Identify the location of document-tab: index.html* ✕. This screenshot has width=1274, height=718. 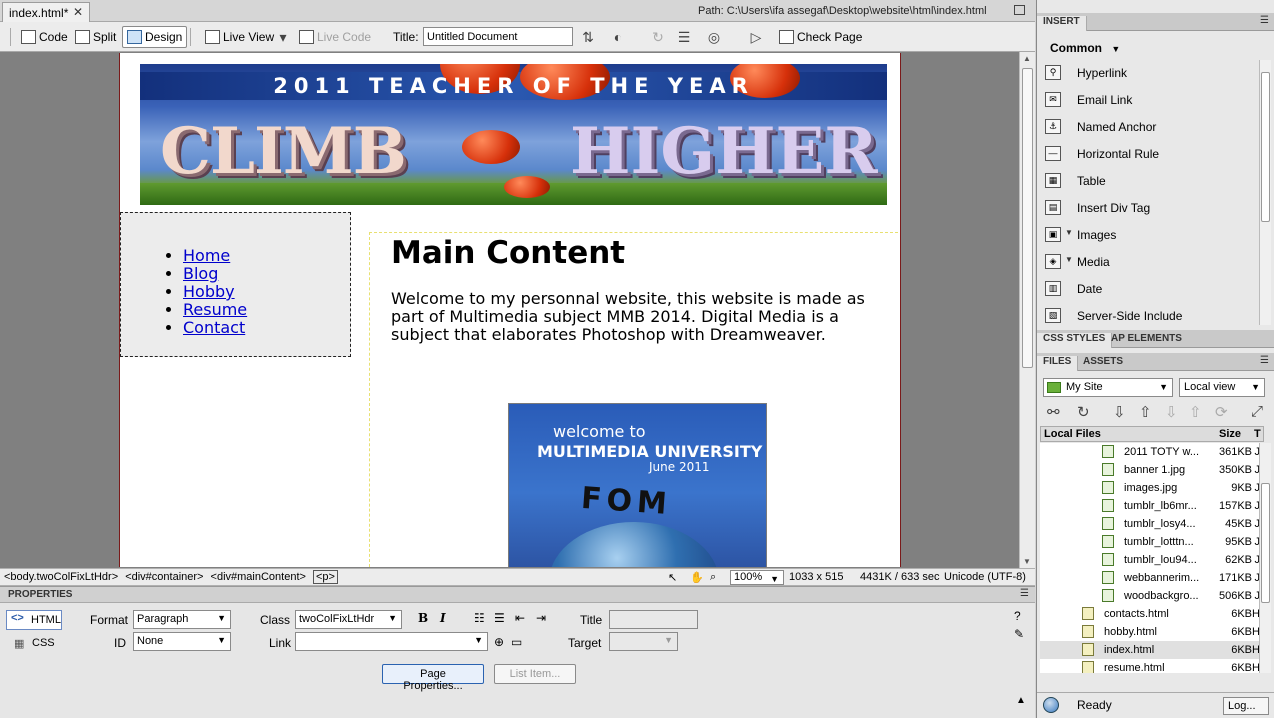
(46, 12).